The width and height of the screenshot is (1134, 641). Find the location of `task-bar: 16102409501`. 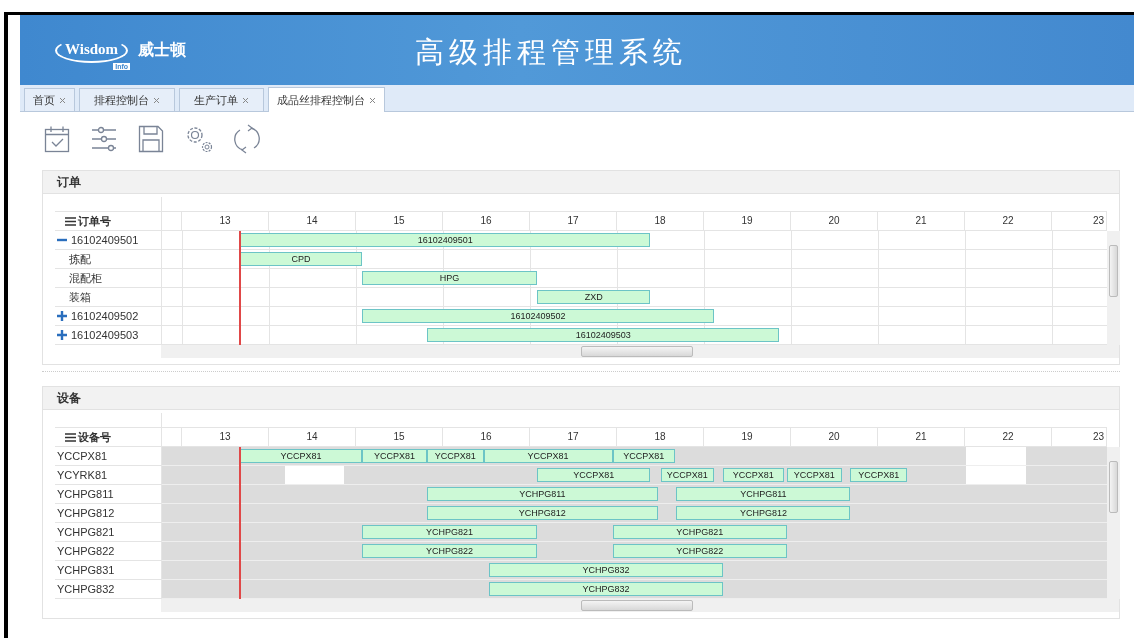

task-bar: 16102409501 is located at coordinates (445, 240).